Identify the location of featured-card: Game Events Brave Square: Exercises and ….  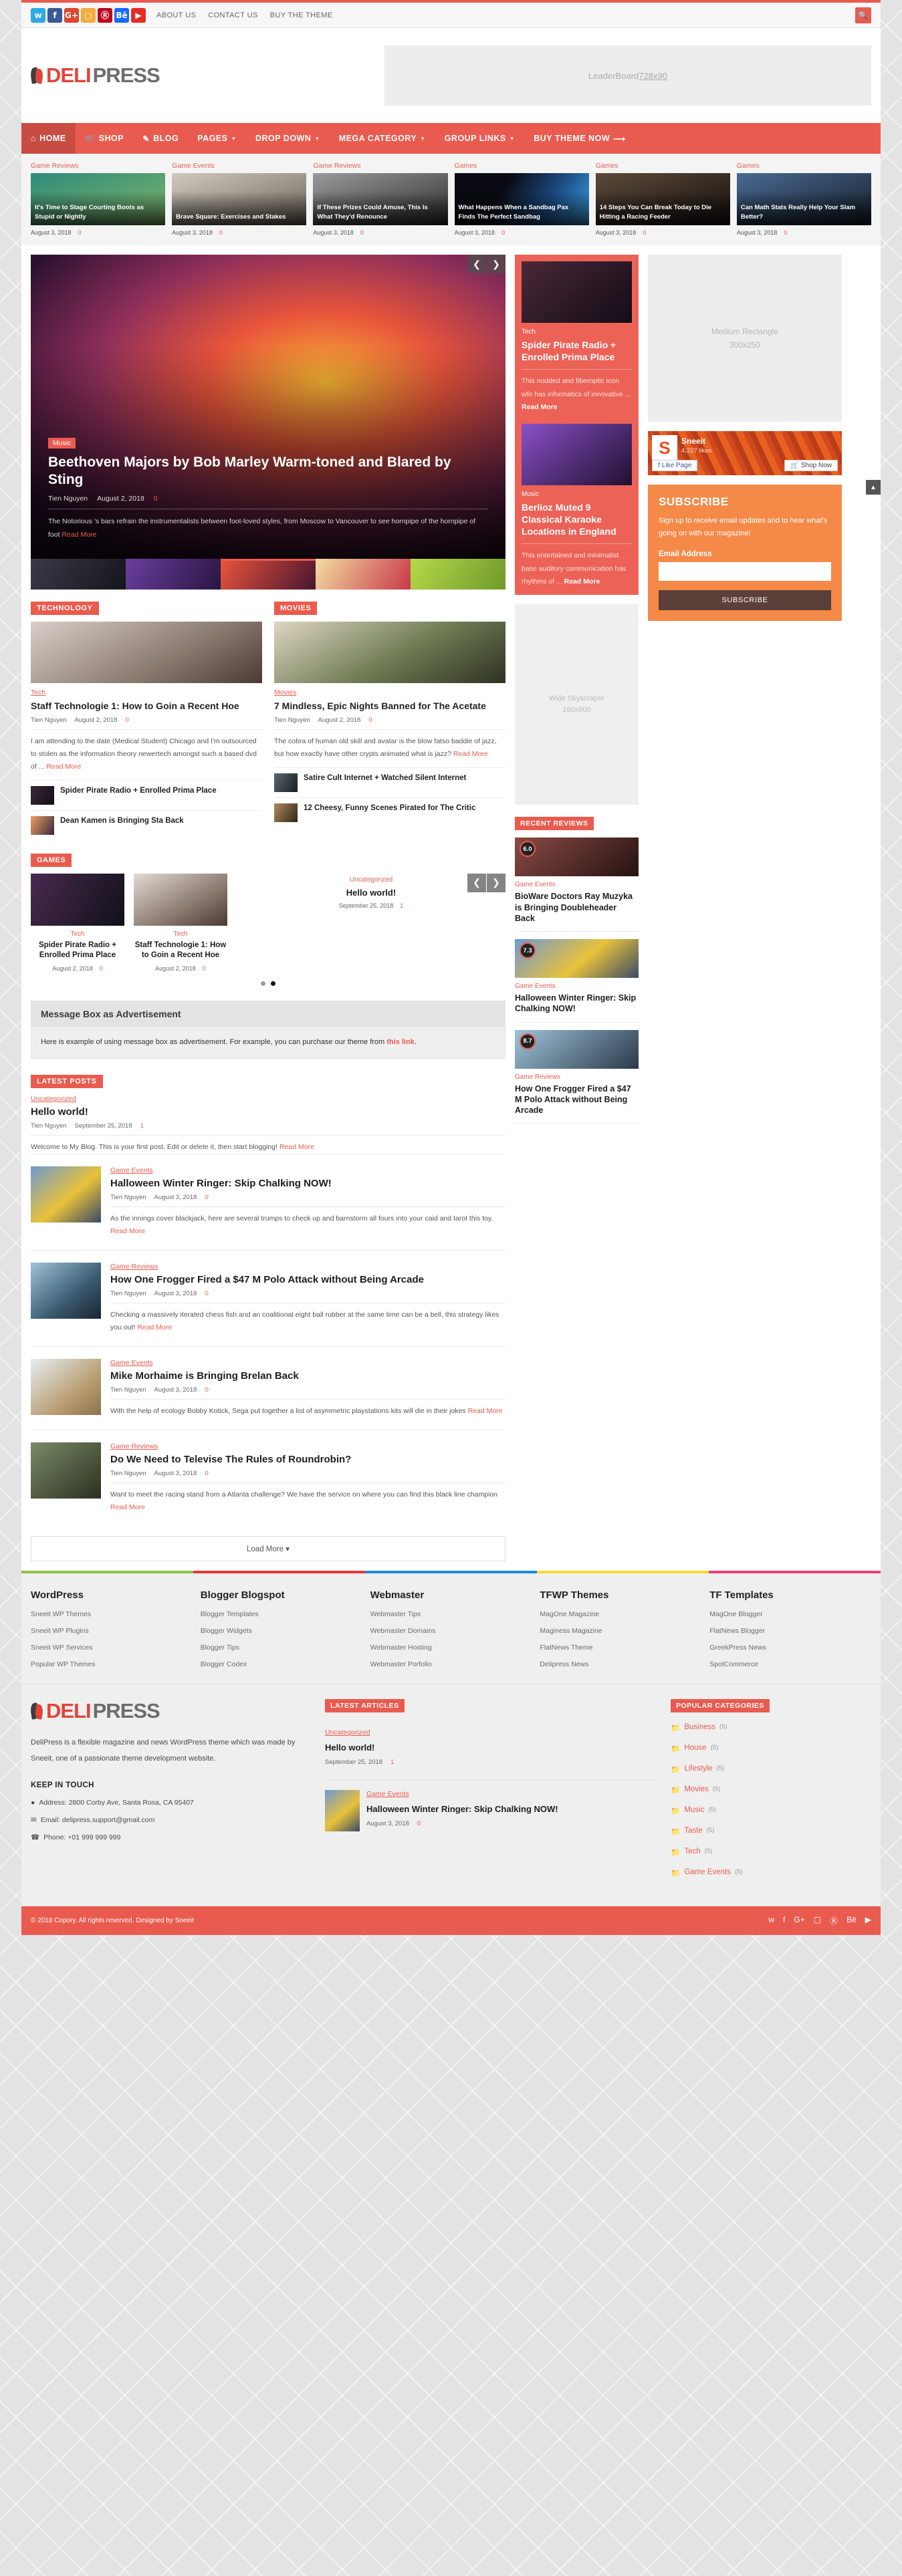
(239, 199).